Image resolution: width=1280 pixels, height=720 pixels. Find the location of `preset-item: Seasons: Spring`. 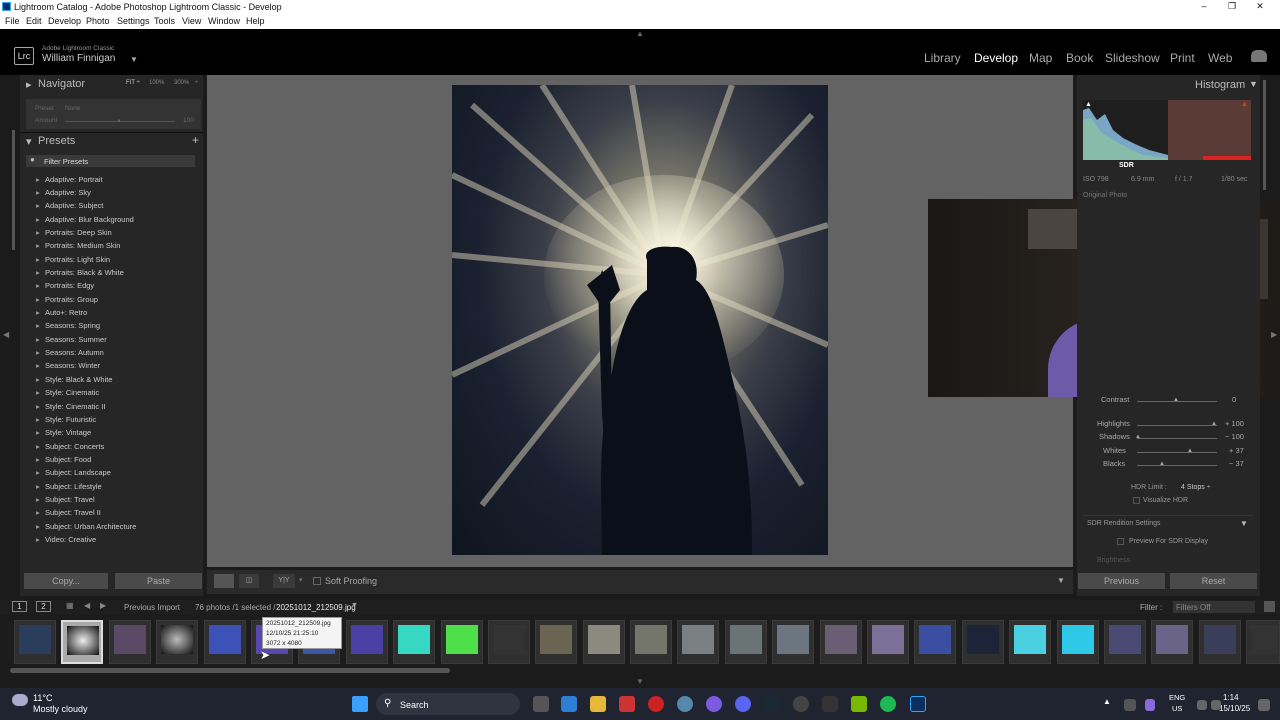

preset-item: Seasons: Spring is located at coordinates (68, 325).